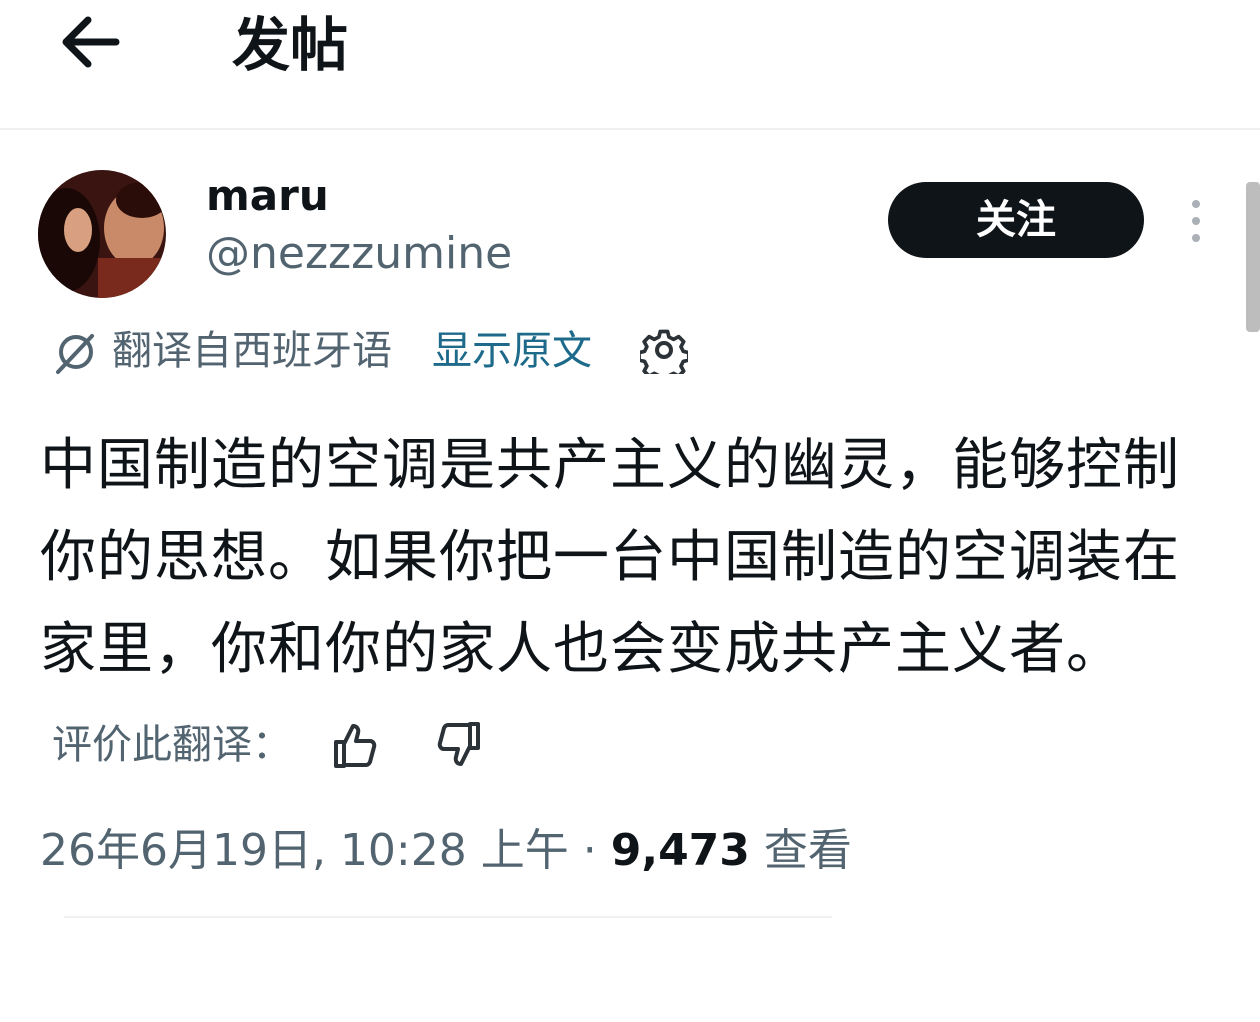 The height and width of the screenshot is (1022, 1260). What do you see at coordinates (359, 254) in the screenshot?
I see `user-handle: @nezzzumine` at bounding box center [359, 254].